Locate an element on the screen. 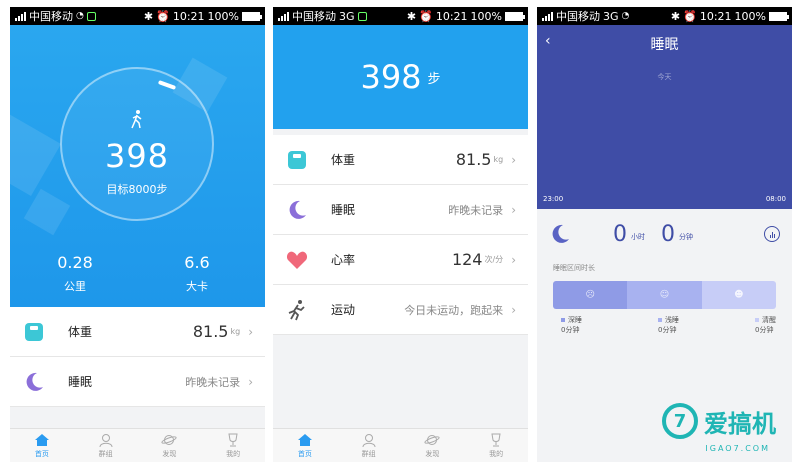 The width and height of the screenshot is (800, 469). heart-rate-unit: 次/分 is located at coordinates (494, 259).